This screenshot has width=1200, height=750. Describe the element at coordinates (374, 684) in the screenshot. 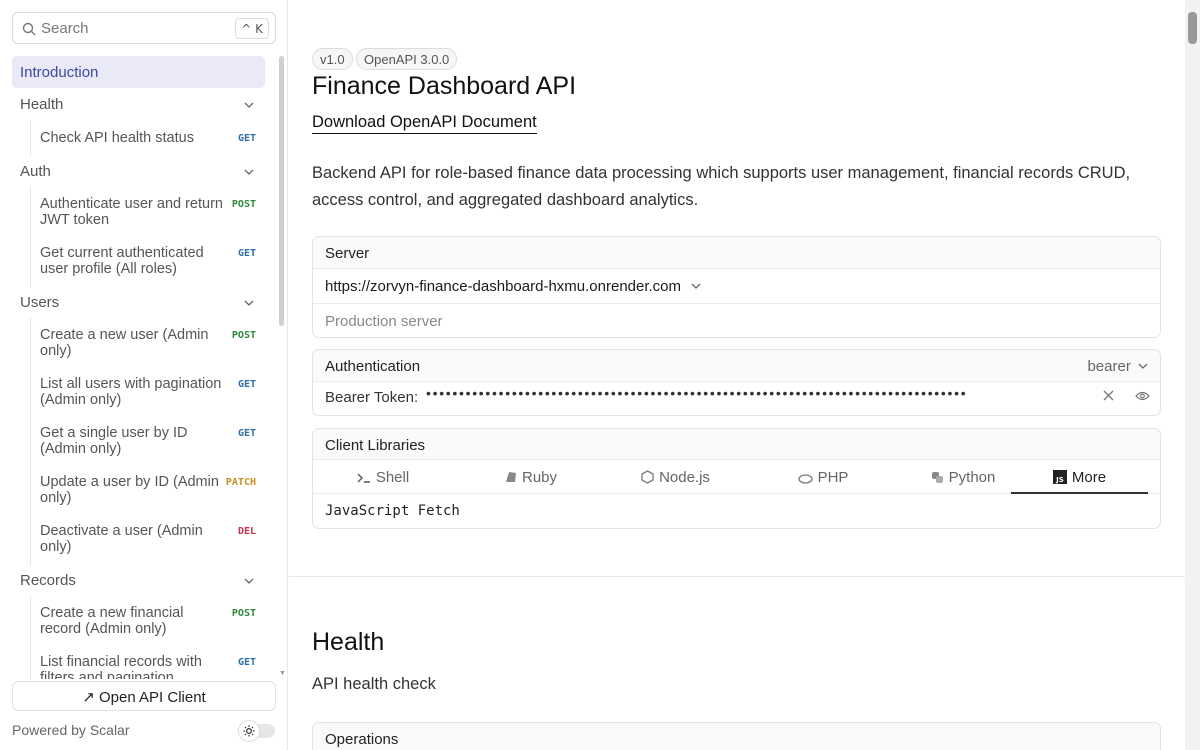

I see `health-description: API health check` at that location.